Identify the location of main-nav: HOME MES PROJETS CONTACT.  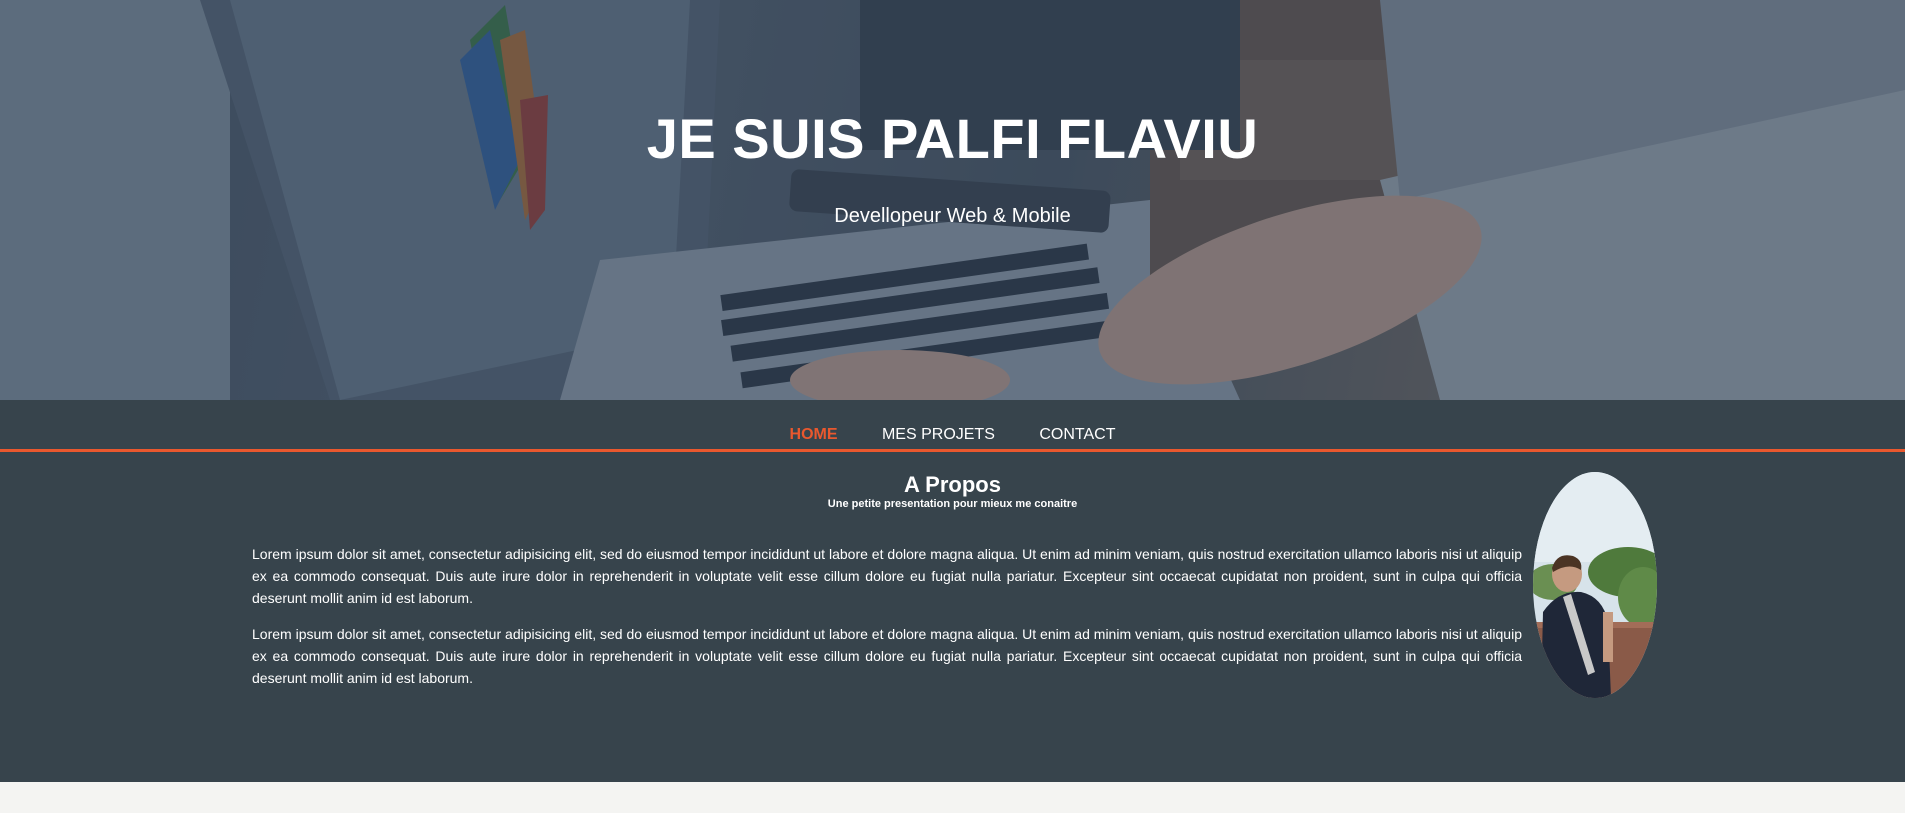
(952, 426).